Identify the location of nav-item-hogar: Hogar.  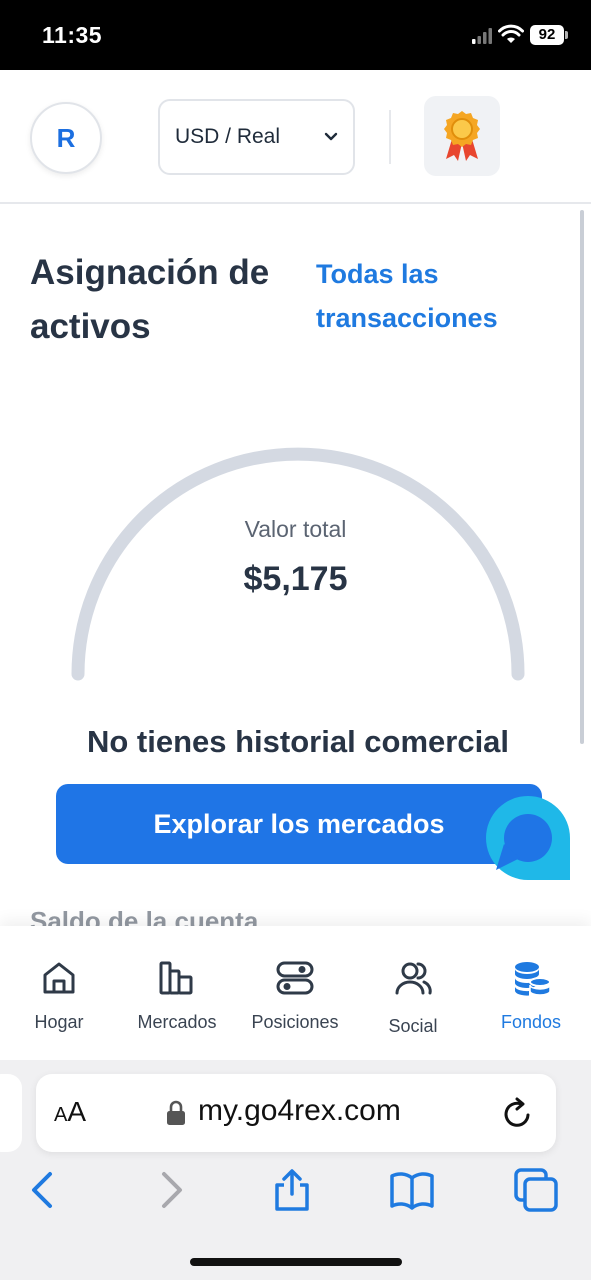
(59, 993).